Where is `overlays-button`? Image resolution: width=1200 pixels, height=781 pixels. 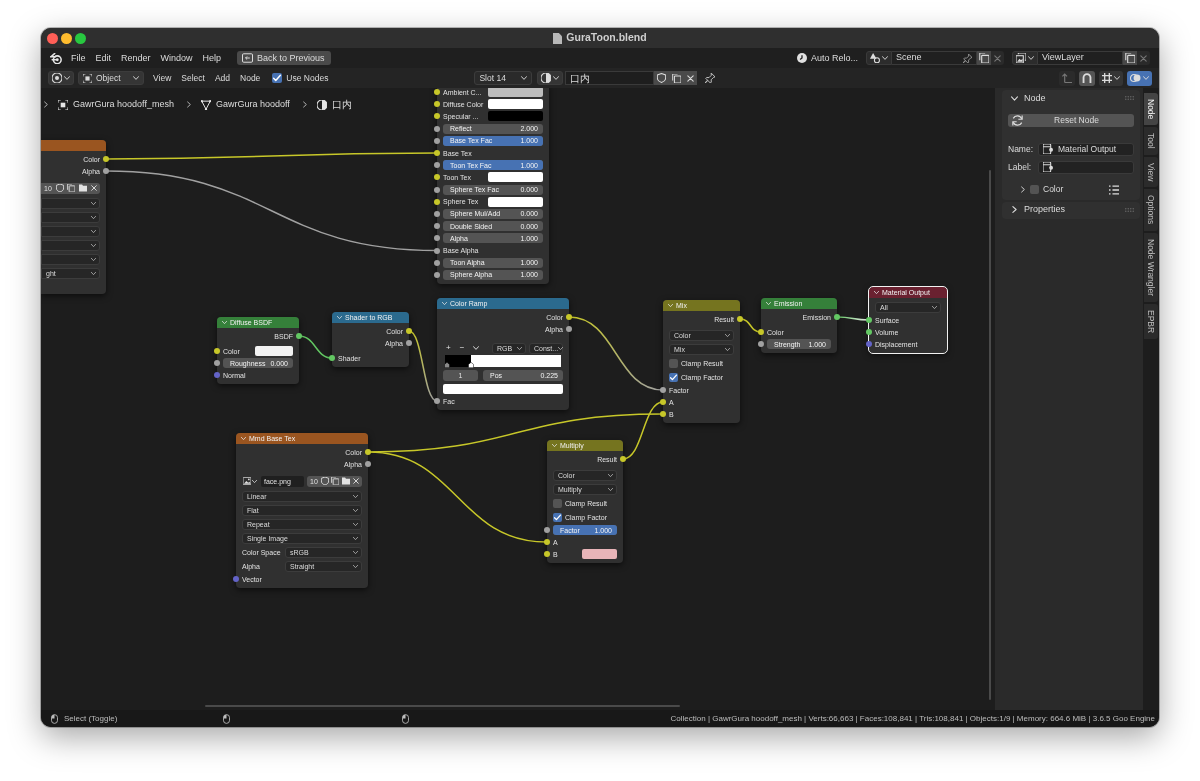
overlays-button is located at coordinates (1139, 78).